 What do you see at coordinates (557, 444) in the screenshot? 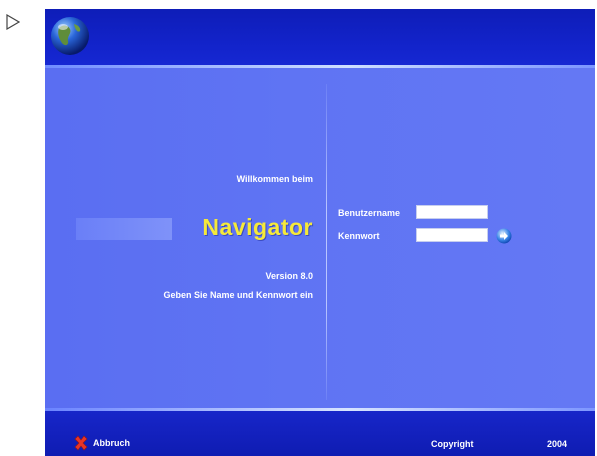
I see `copyright-year: 2004` at bounding box center [557, 444].